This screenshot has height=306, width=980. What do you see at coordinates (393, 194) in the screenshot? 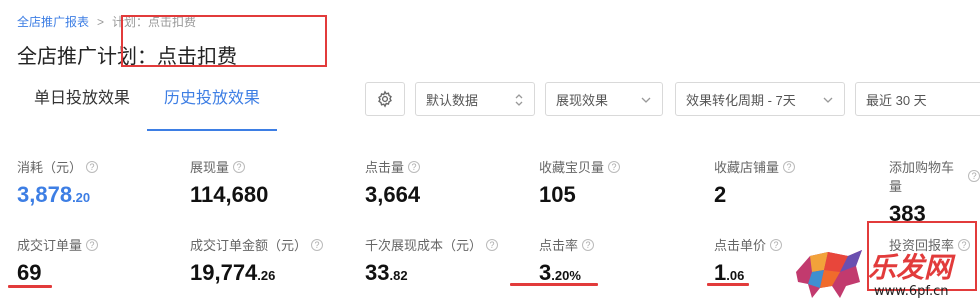
I see `metric-value: 3,664` at bounding box center [393, 194].